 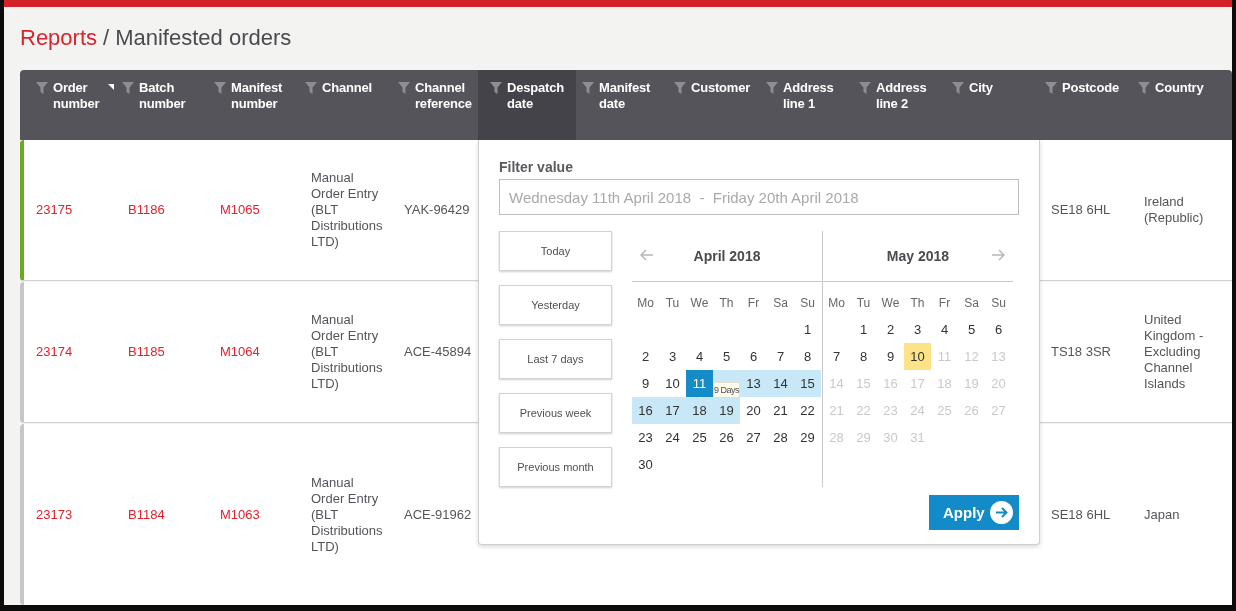 I want to click on preset-button: Previous week, so click(x=555, y=413).